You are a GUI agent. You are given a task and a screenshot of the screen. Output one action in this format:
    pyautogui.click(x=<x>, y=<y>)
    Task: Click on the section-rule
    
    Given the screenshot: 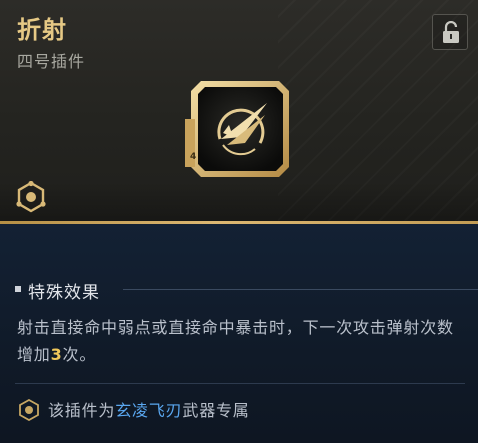 What is the action you would take?
    pyautogui.click(x=300, y=289)
    